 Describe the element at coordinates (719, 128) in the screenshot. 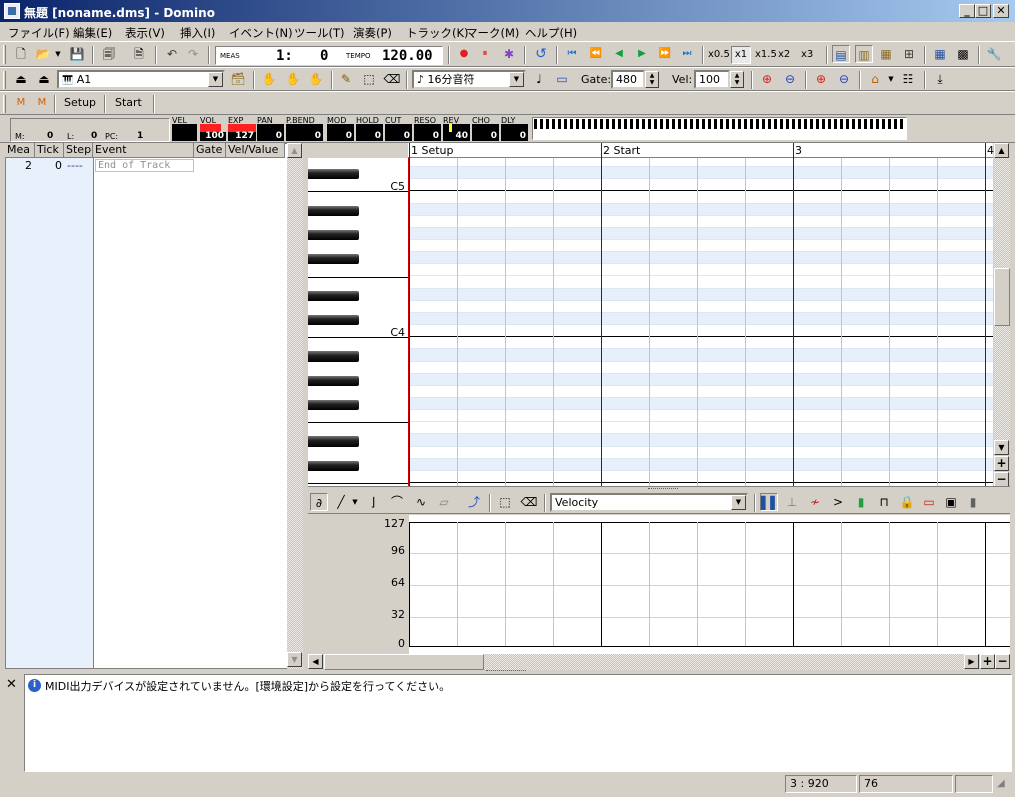

I see `mini-keyboard` at that location.